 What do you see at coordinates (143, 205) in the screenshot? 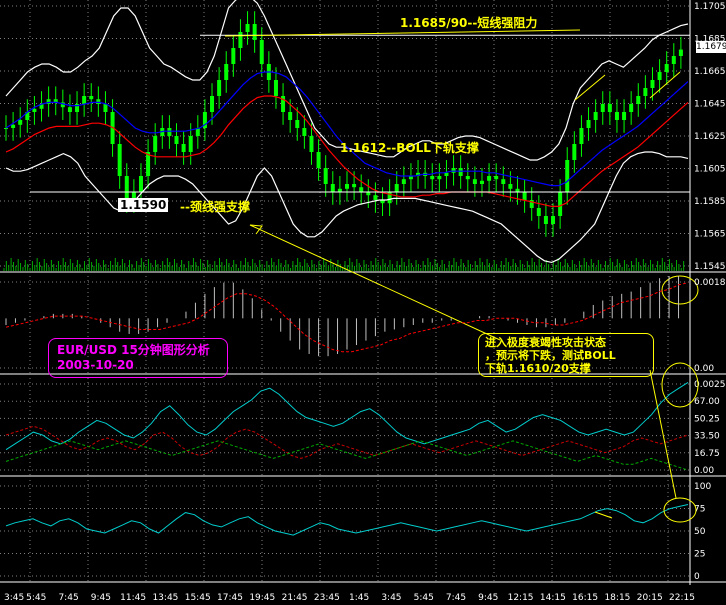
I see `neckline-price-label: 1.1590` at bounding box center [143, 205].